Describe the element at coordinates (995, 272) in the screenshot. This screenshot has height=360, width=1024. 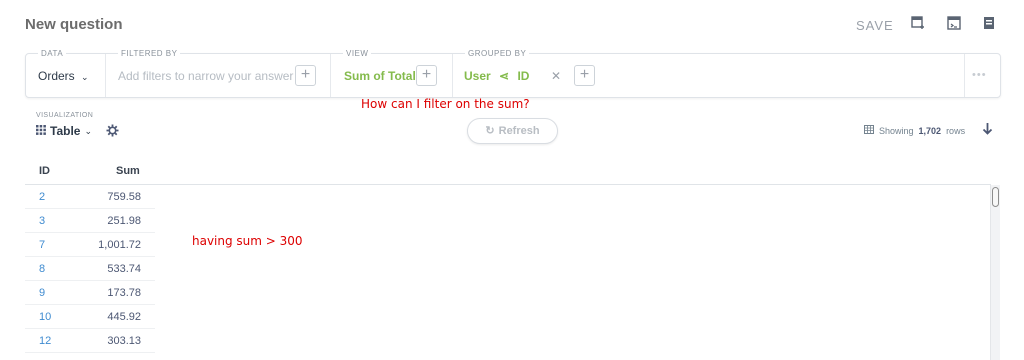
I see `scrollbar-track` at that location.